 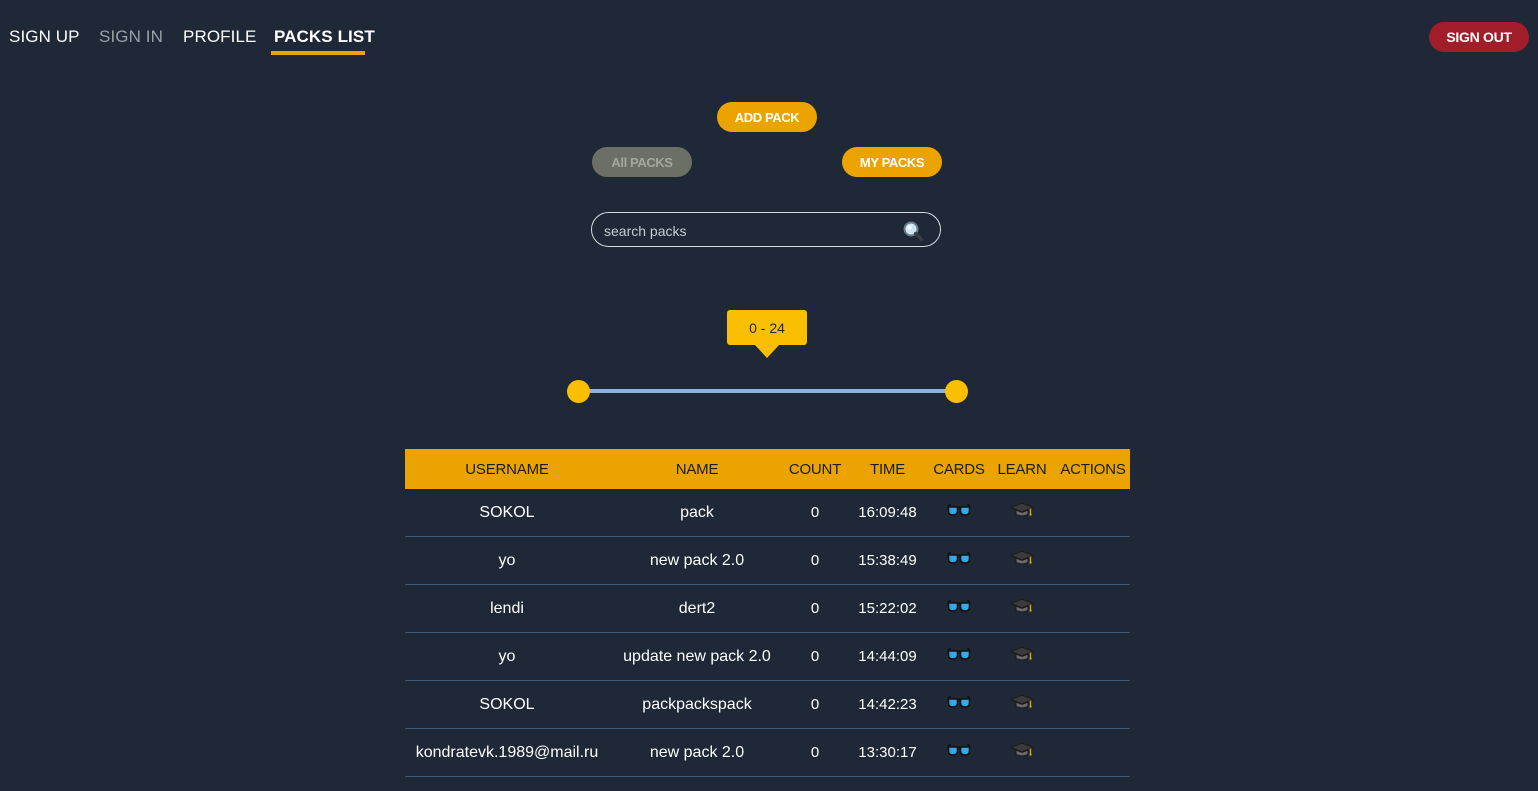 I want to click on header-cards: CARDS, so click(x=959, y=469).